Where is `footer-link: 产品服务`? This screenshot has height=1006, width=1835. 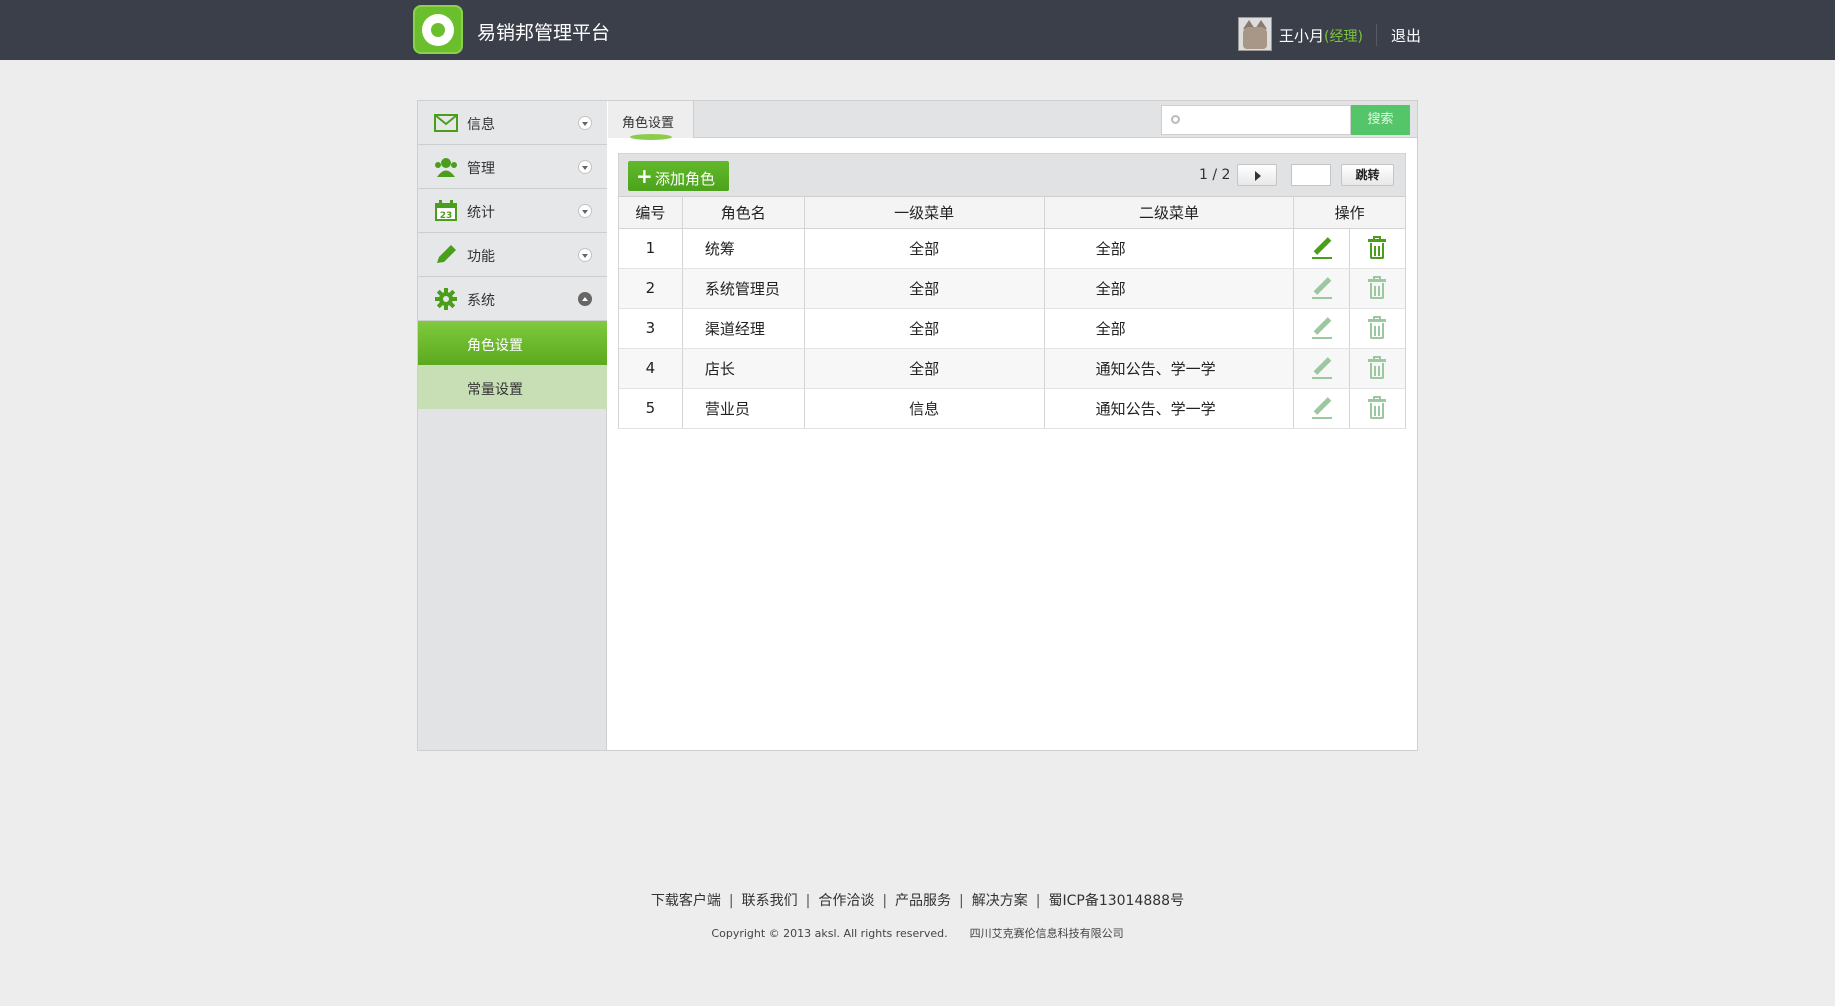 footer-link: 产品服务 is located at coordinates (923, 901).